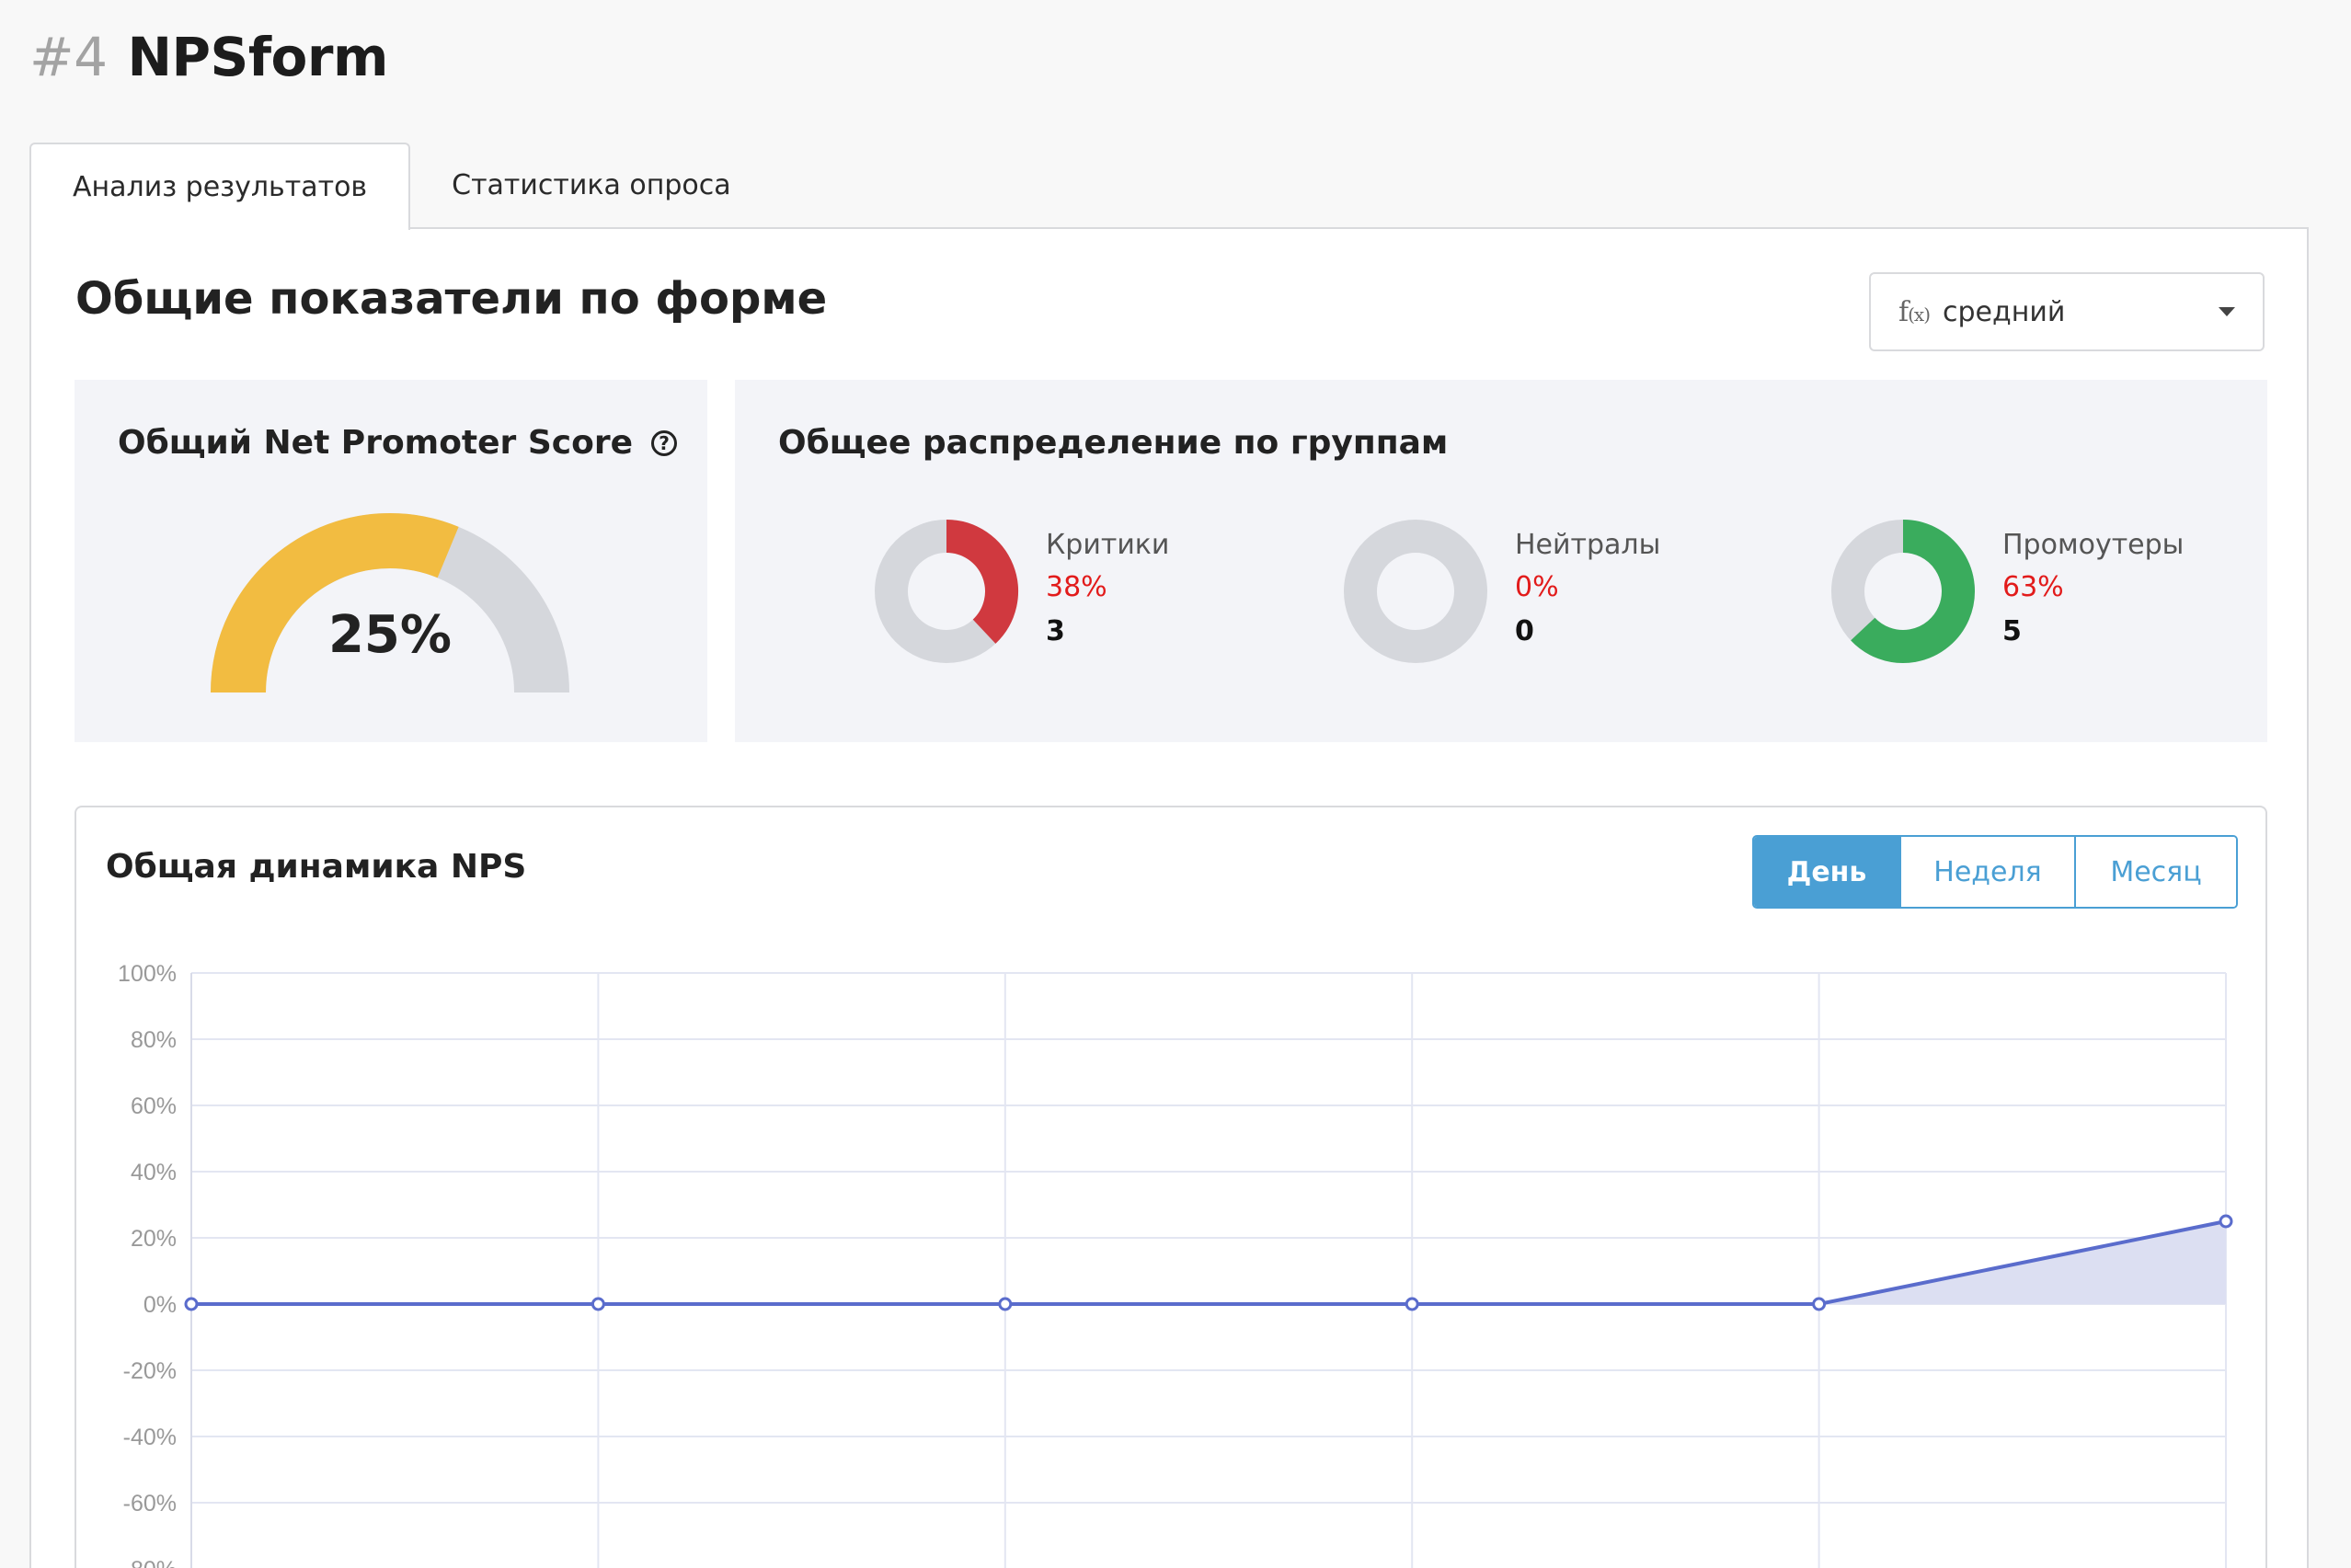  Describe the element at coordinates (1076, 587) in the screenshot. I see `group-percent: 38%` at that location.